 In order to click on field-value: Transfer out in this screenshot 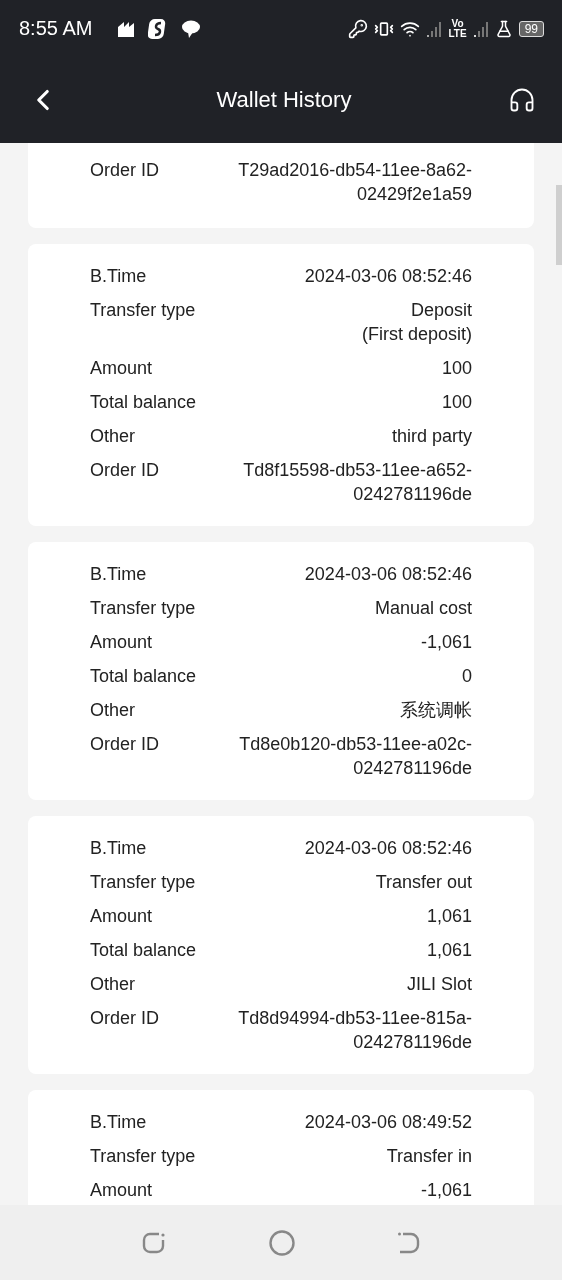, I will do `click(423, 882)`.